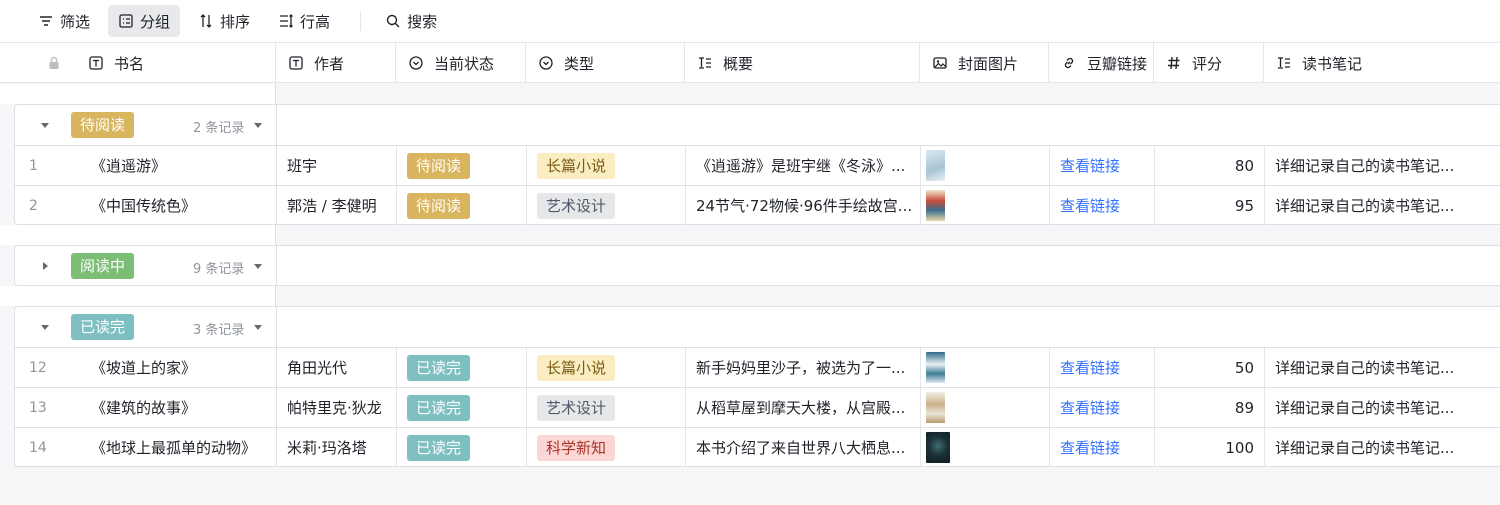  I want to click on type-cell: 科学新知, so click(606, 447).